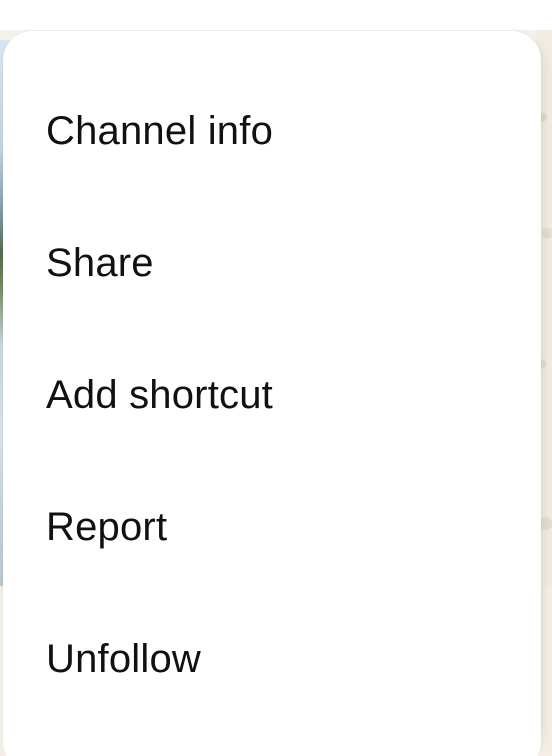 This screenshot has width=552, height=756. I want to click on top-app-bar-background, so click(276, 15).